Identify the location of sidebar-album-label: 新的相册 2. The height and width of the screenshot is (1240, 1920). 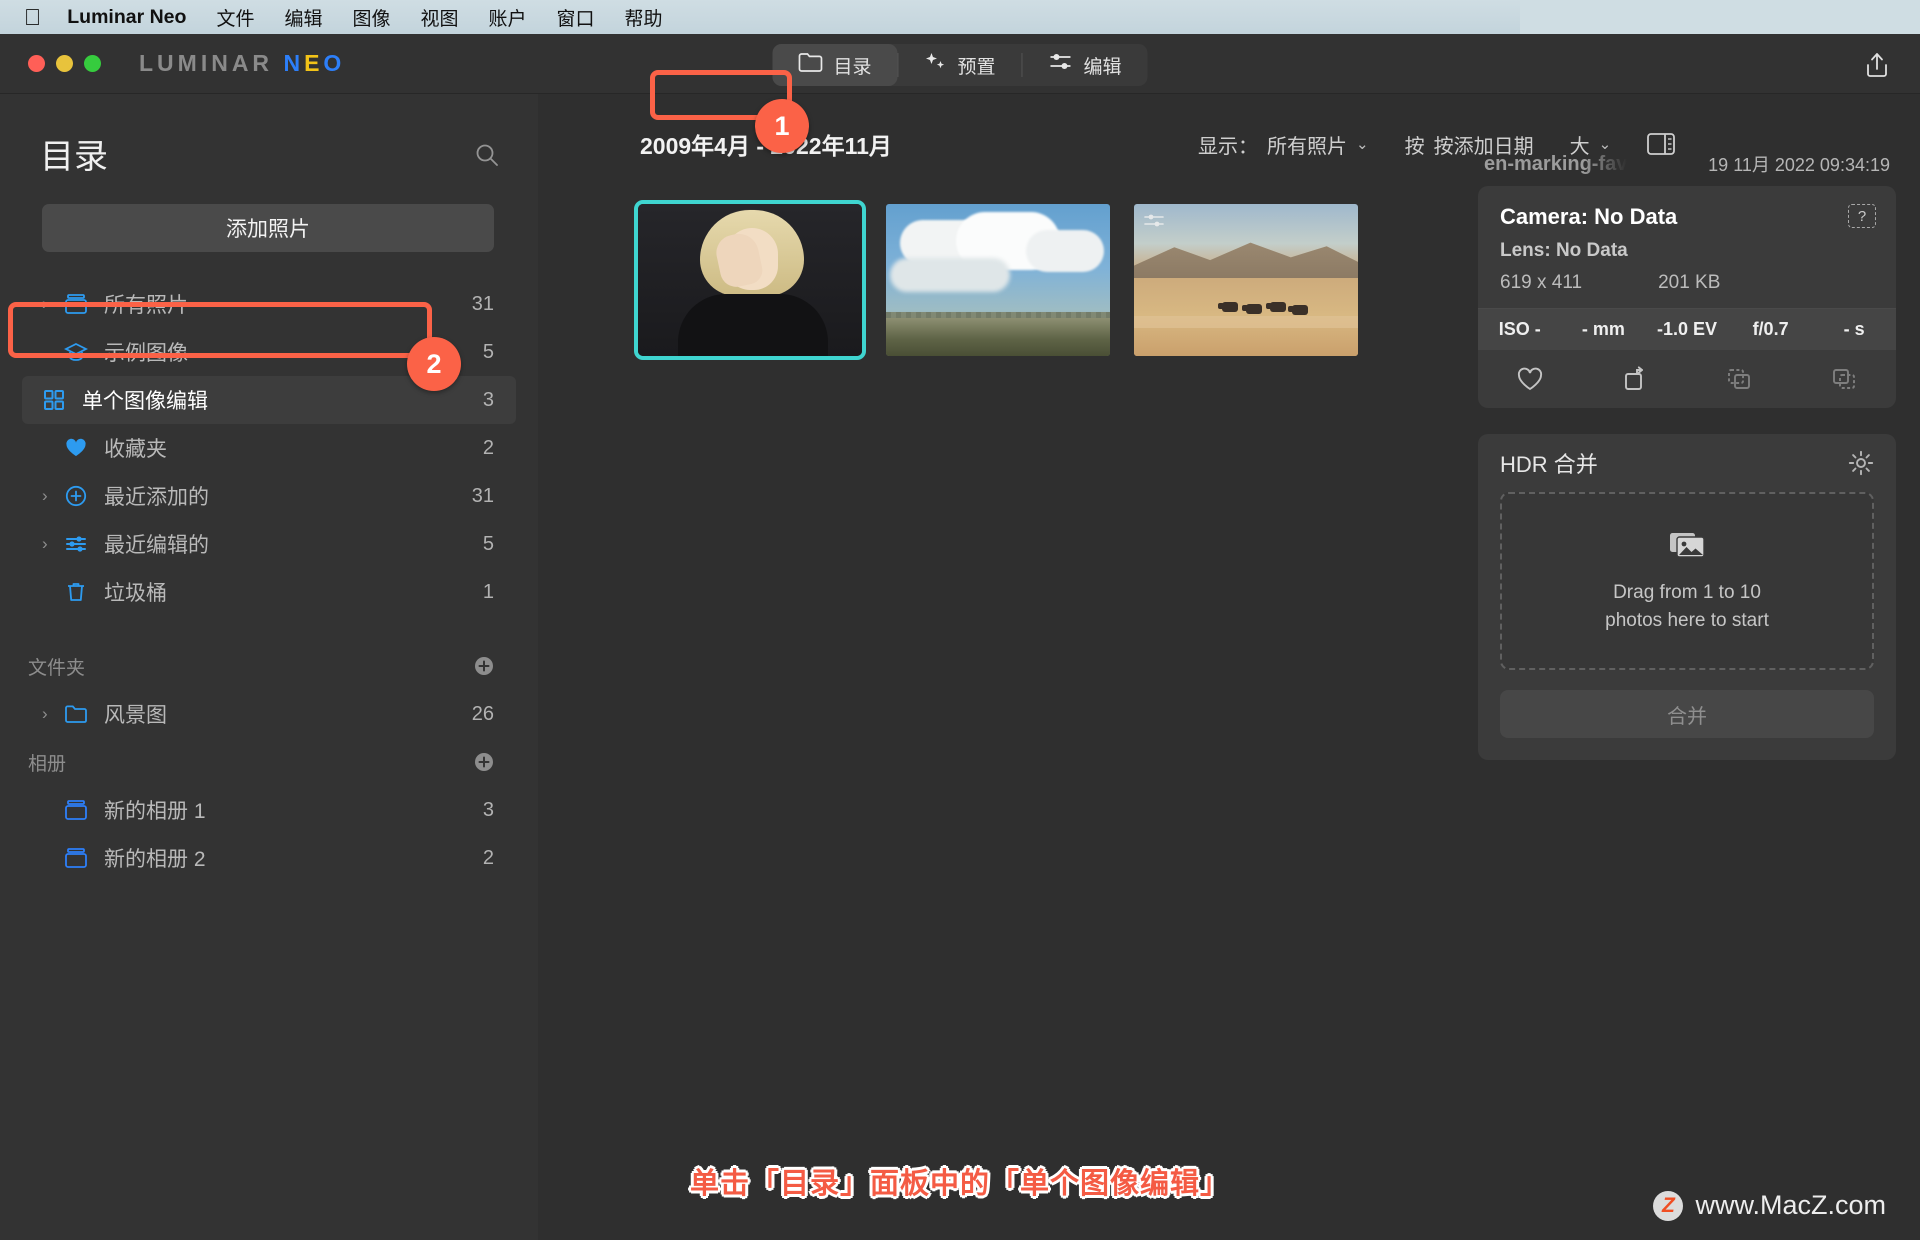
(155, 859).